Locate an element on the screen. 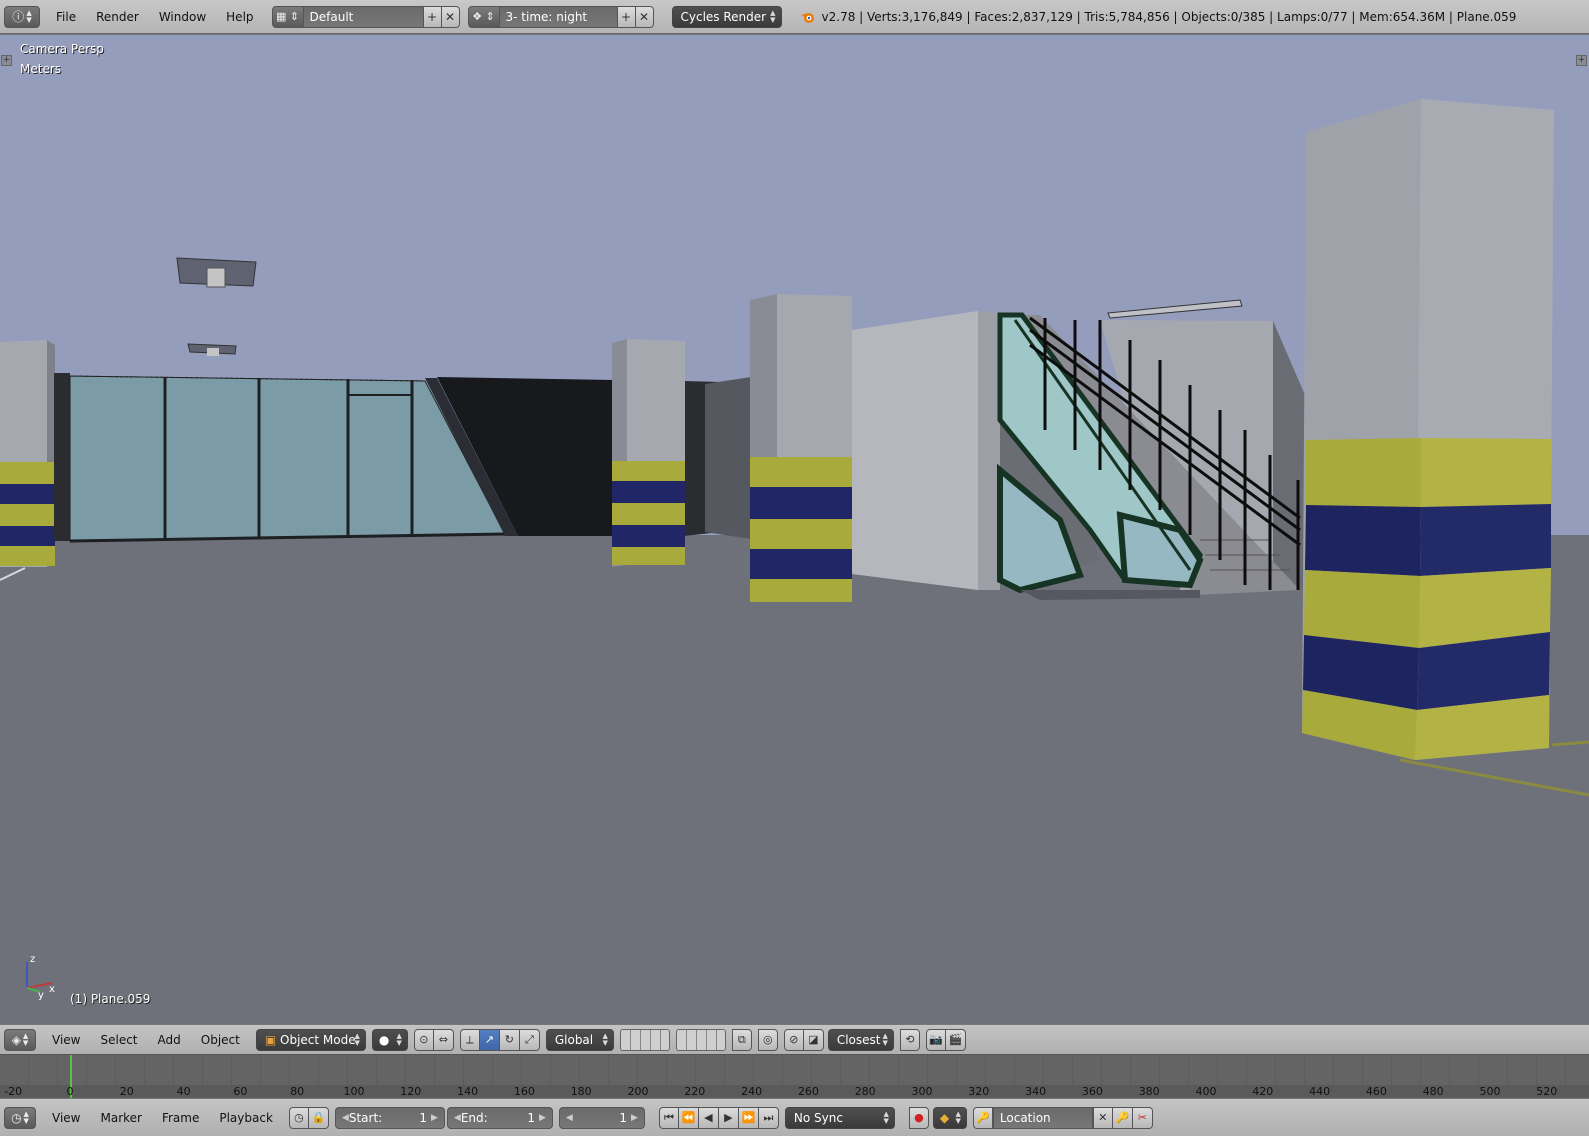  add-scene-icon: + is located at coordinates (626, 16).